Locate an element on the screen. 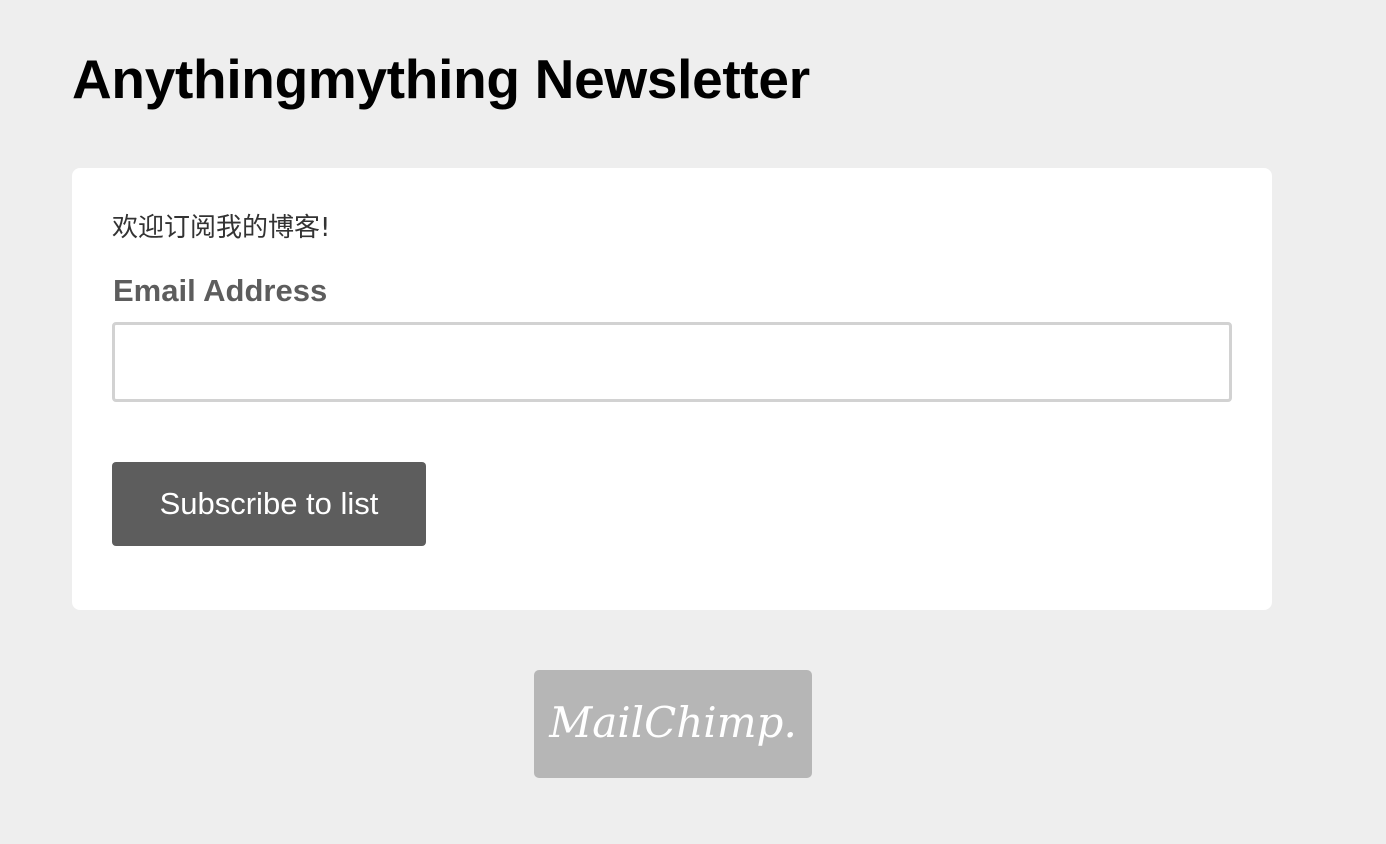 This screenshot has height=844, width=1386. page-title: Anythingmything Newsletter is located at coordinates (441, 79).